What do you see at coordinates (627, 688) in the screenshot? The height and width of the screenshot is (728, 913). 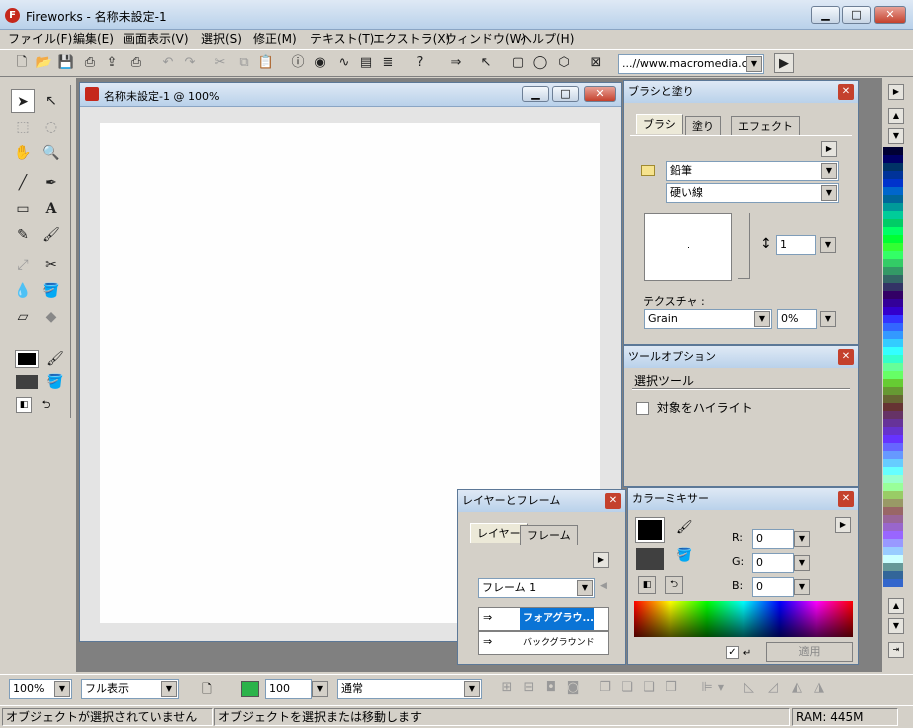 I see `bring-forward-icon: ❏` at bounding box center [627, 688].